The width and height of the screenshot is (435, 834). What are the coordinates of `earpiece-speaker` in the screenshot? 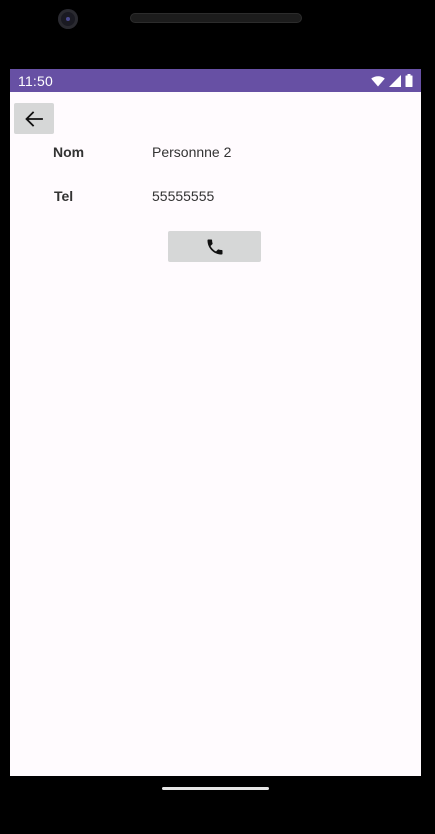 It's located at (216, 18).